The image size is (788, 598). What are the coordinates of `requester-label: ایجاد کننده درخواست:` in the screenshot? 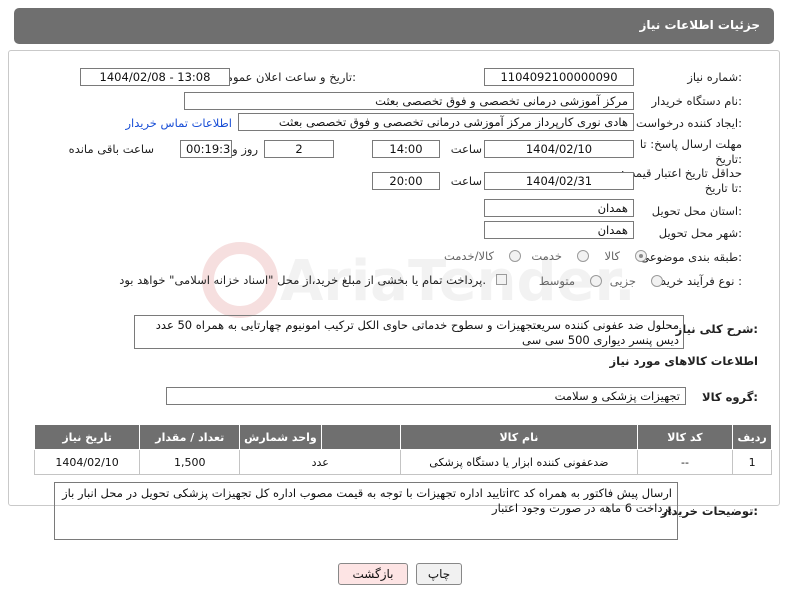 It's located at (689, 123).